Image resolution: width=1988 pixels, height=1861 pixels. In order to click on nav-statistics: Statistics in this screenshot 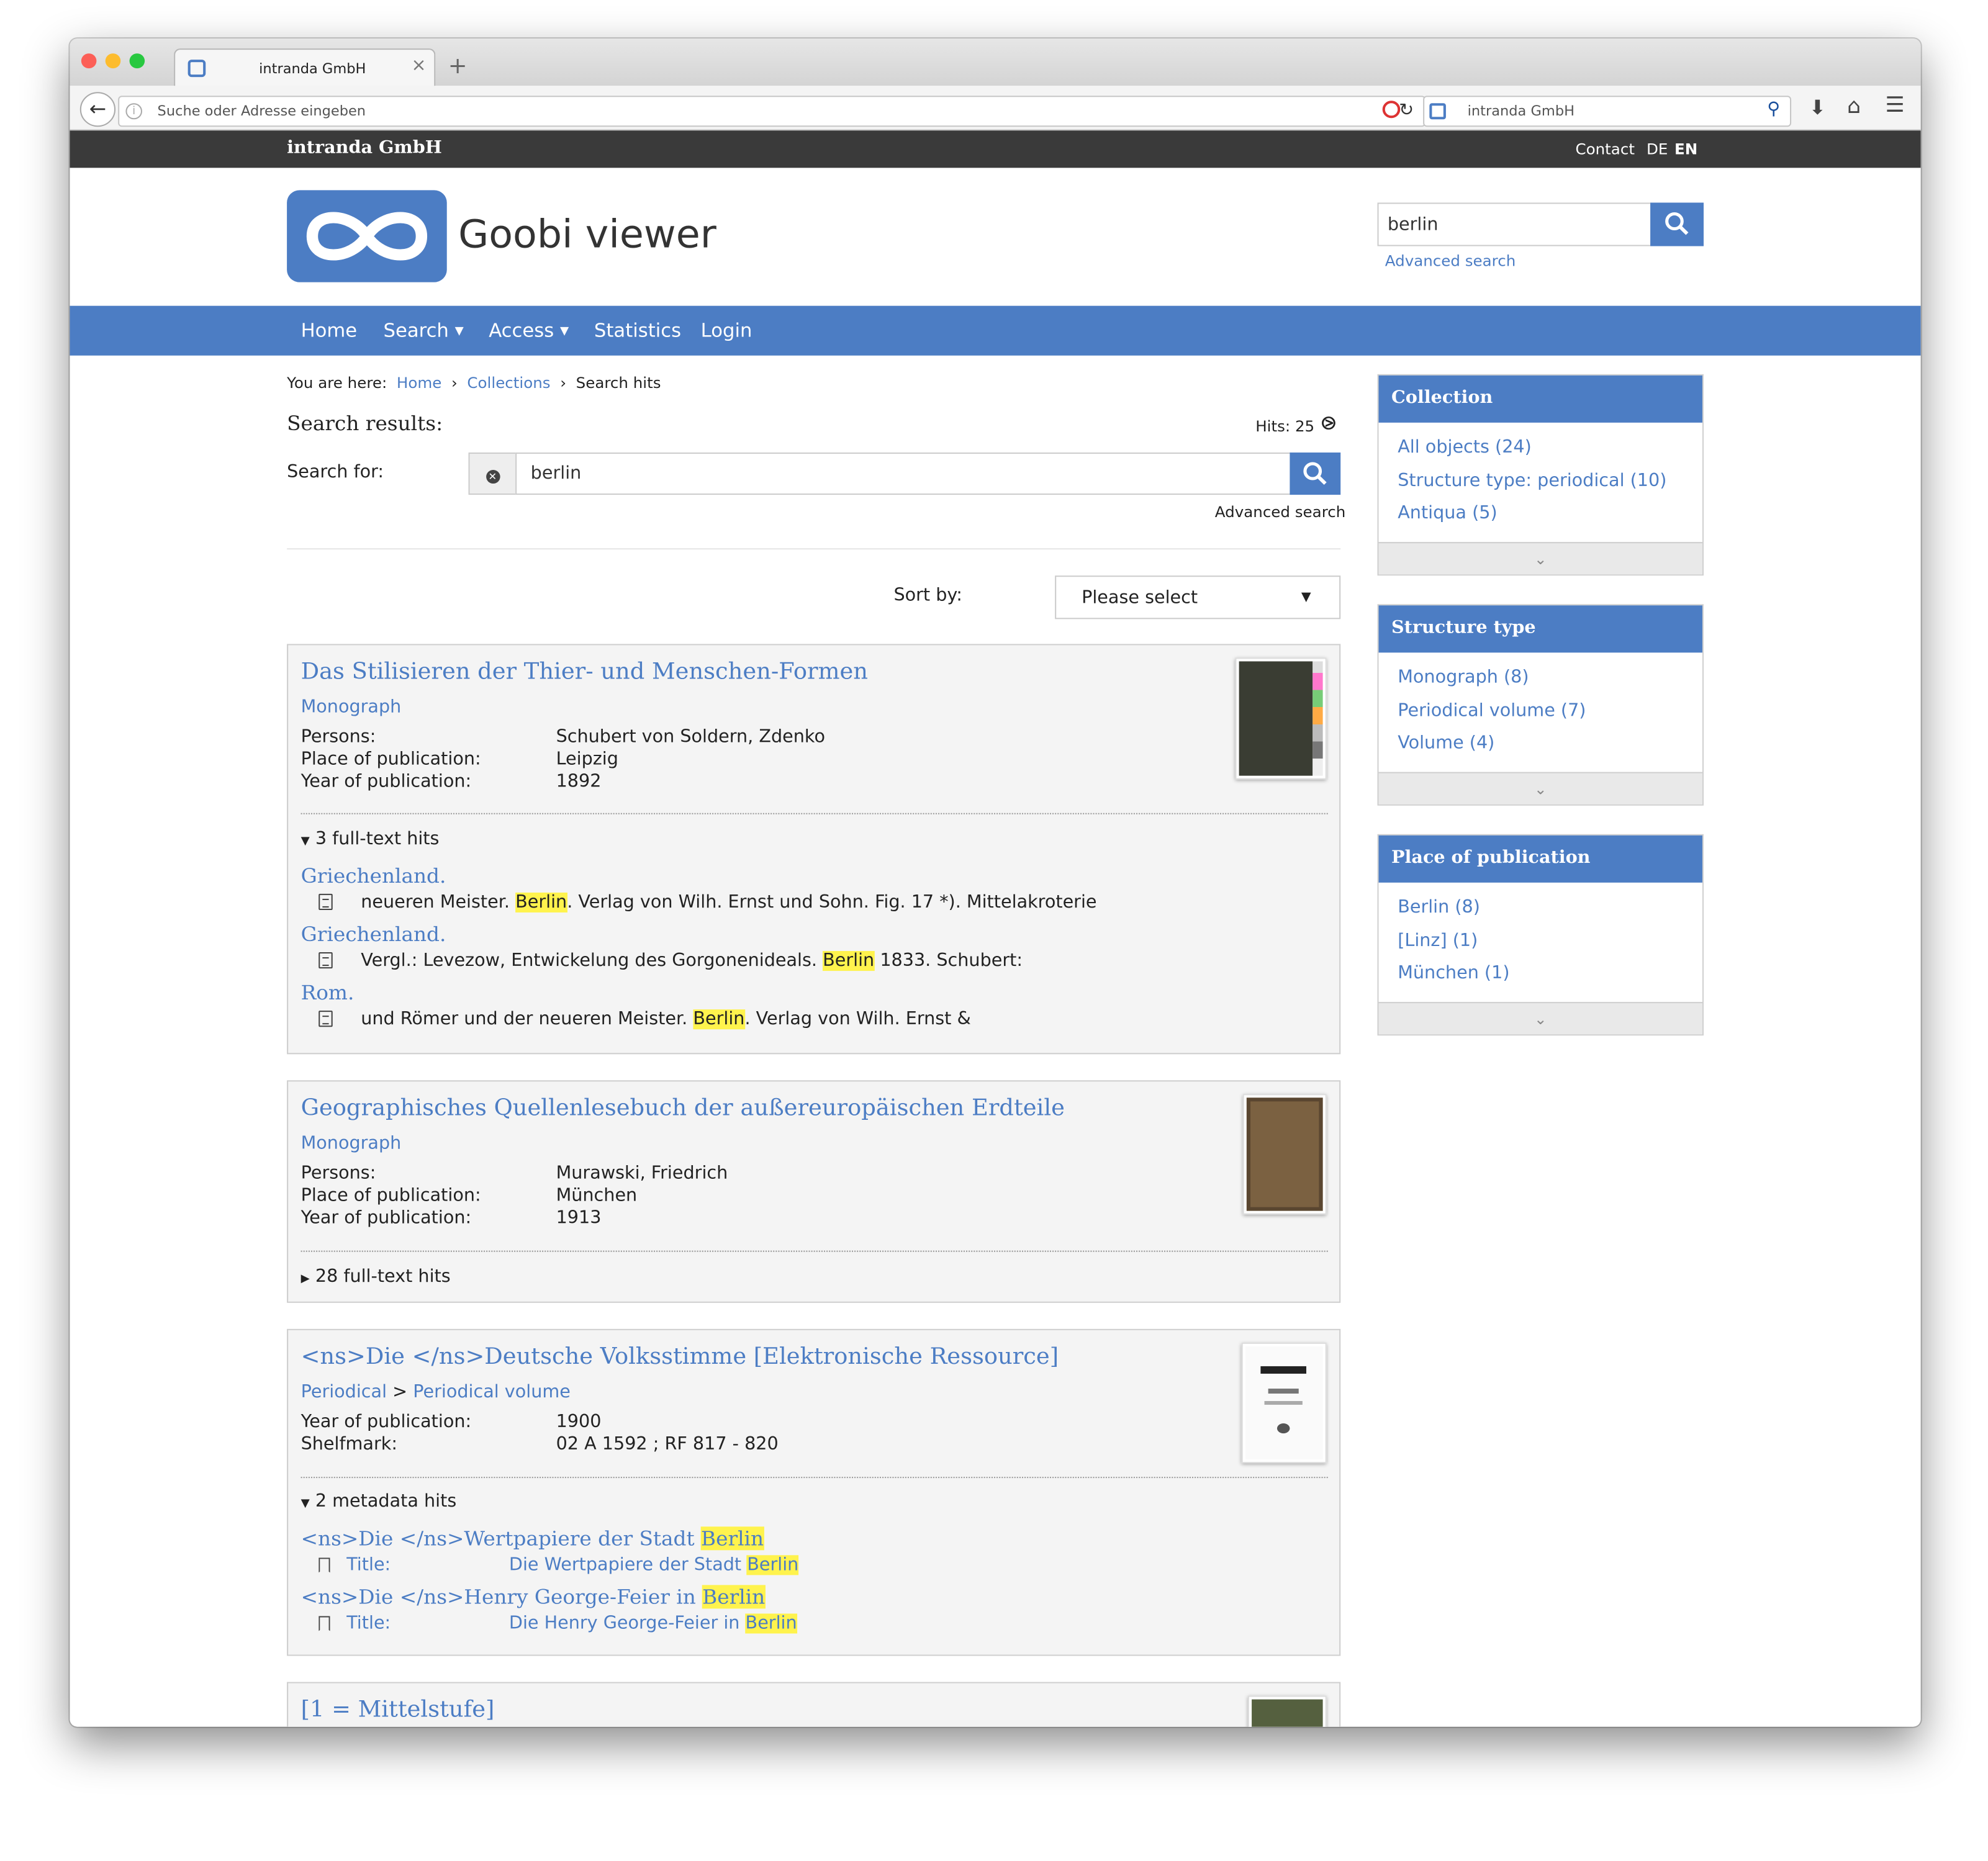, I will do `click(638, 331)`.